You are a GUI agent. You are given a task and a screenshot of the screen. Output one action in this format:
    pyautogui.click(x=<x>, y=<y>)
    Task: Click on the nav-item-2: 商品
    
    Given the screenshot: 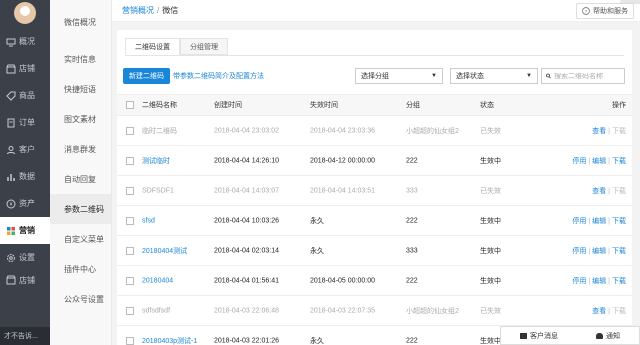 What is the action you would take?
    pyautogui.click(x=25, y=95)
    